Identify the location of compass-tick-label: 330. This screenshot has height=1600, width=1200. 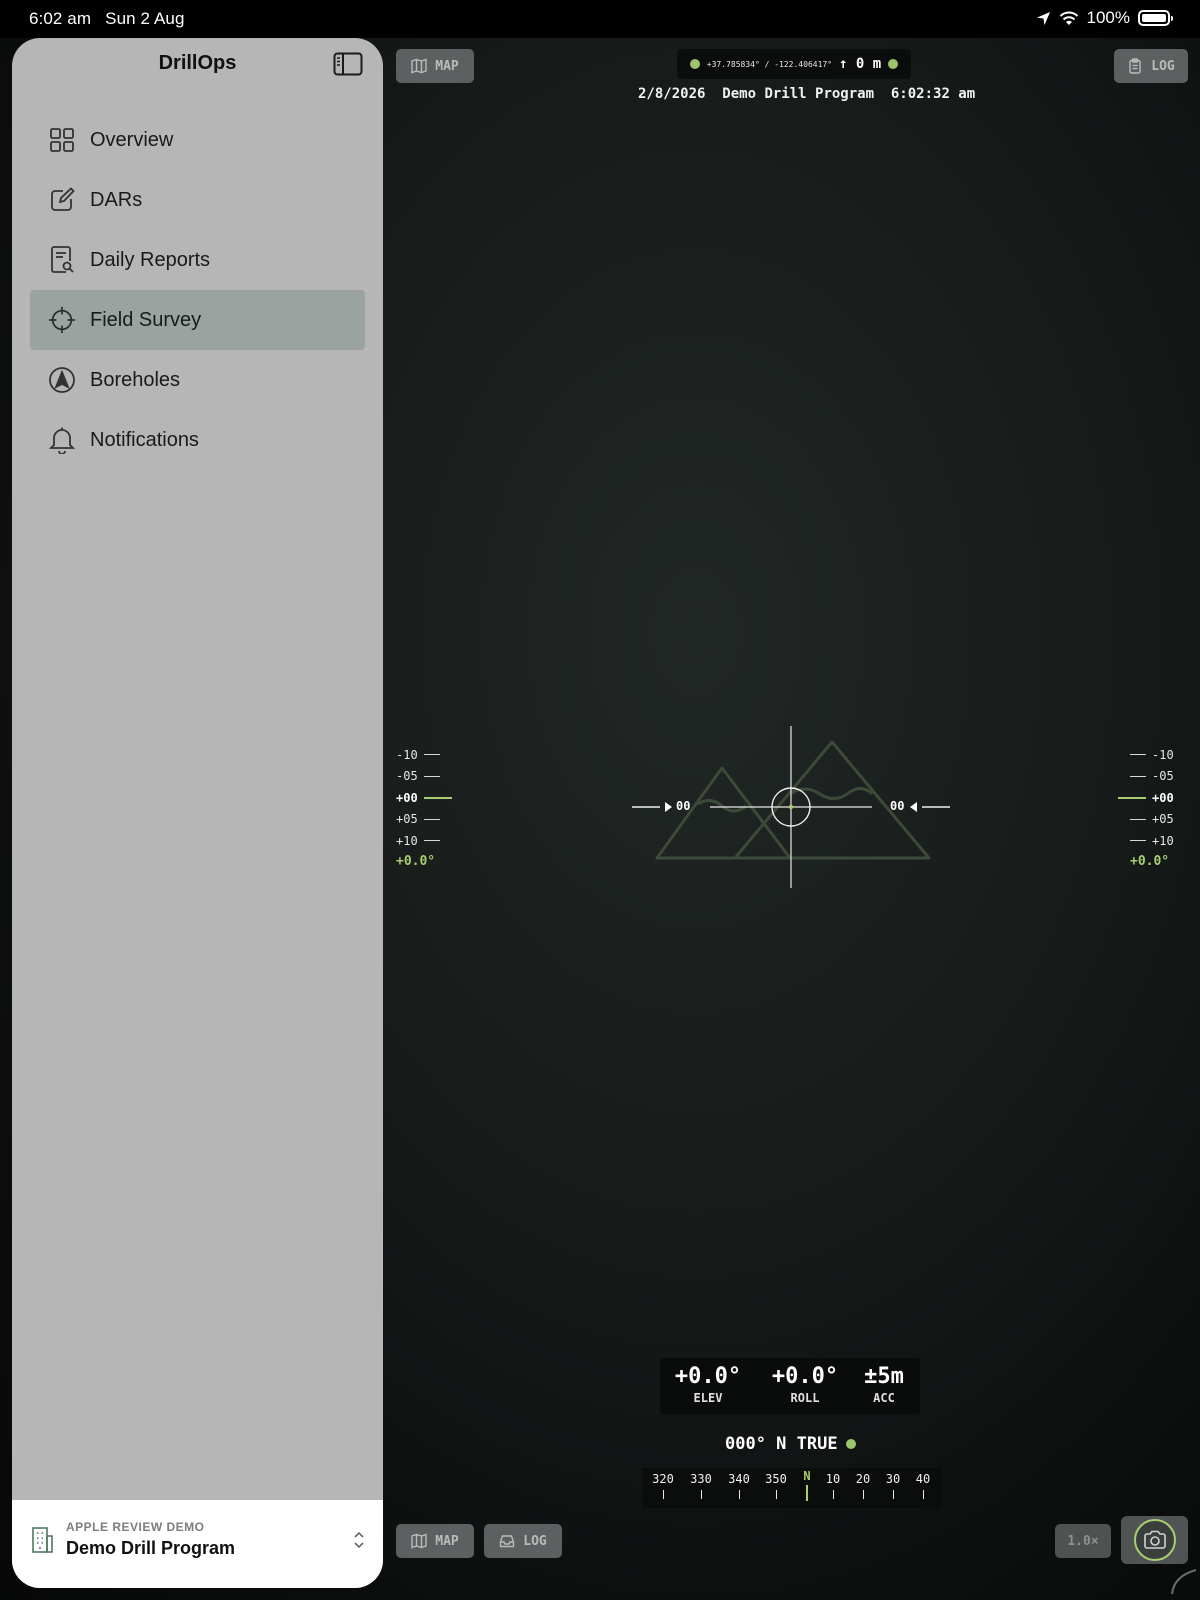
(701, 1479).